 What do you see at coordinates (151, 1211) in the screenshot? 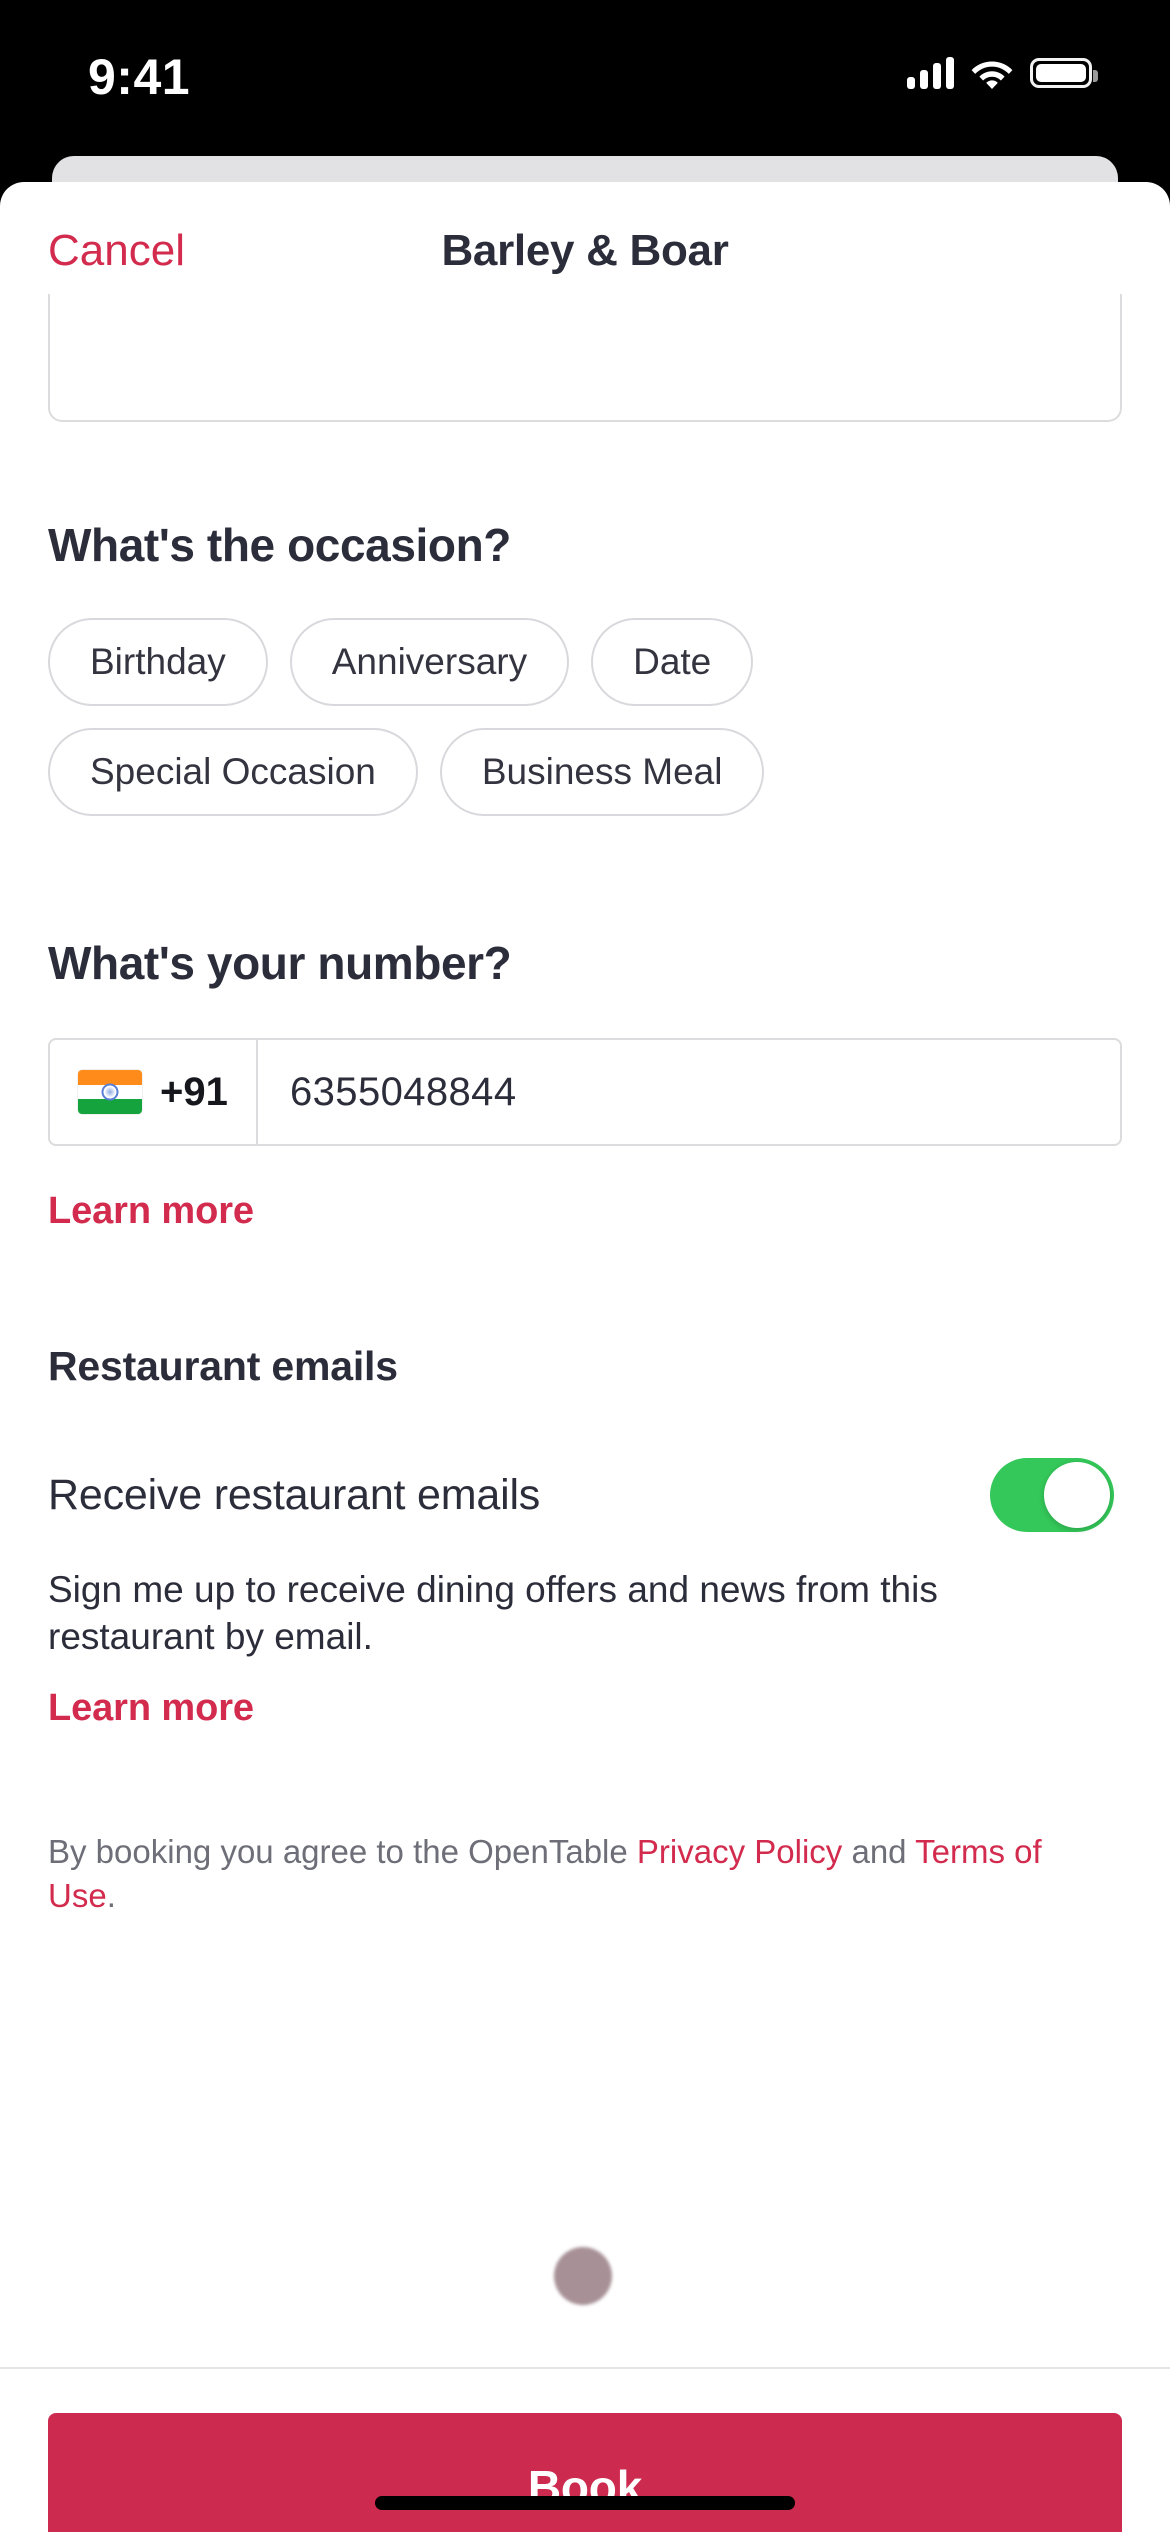
I see `phone-learn-more-link: Learn more` at bounding box center [151, 1211].